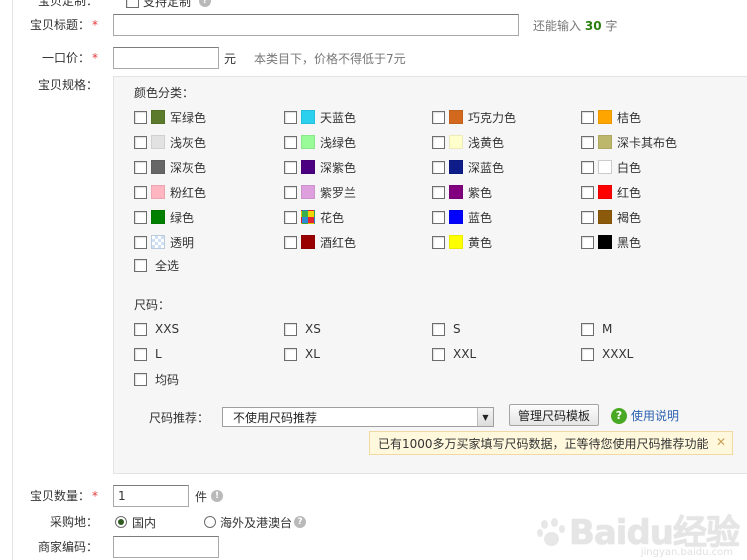 The width and height of the screenshot is (747, 560). What do you see at coordinates (611, 217) in the screenshot?
I see `color-option: 褐色` at bounding box center [611, 217].